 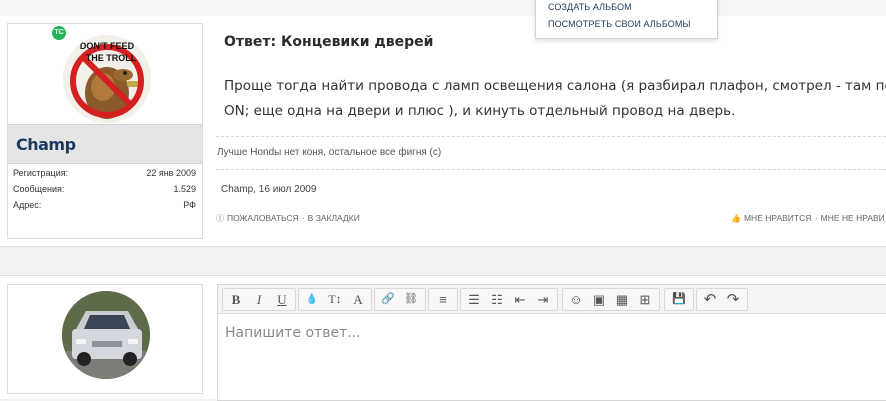 What do you see at coordinates (710, 299) in the screenshot?
I see `undo-icon: ↶` at bounding box center [710, 299].